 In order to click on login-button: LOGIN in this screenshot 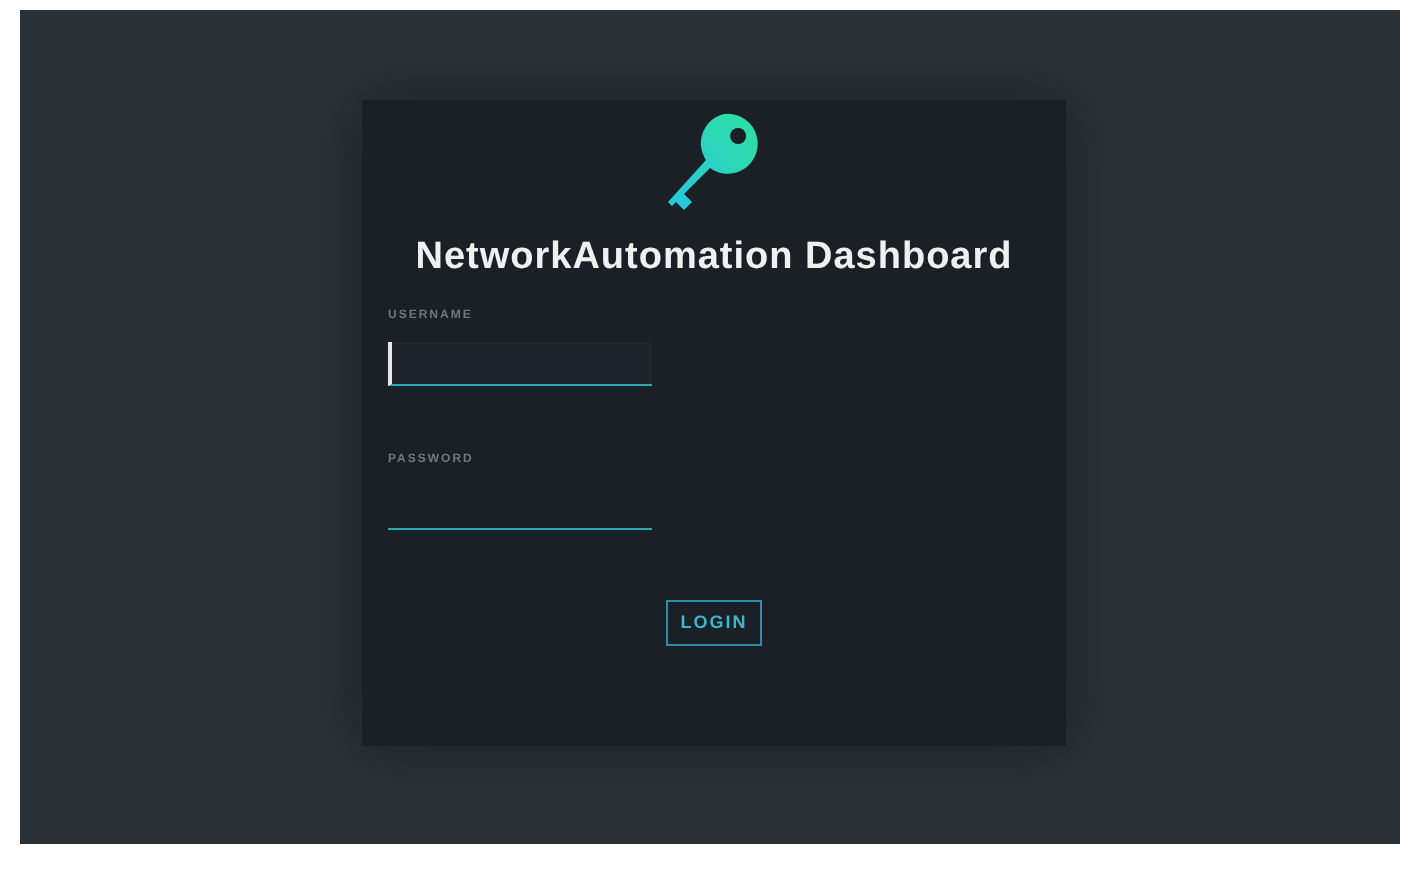, I will do `click(714, 622)`.